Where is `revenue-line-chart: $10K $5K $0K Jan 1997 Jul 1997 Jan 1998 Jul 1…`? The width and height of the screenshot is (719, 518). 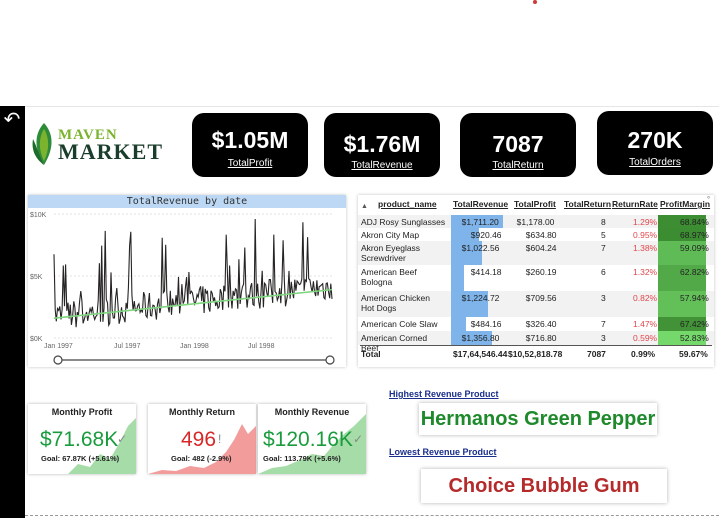 revenue-line-chart: $10K $5K $0K Jan 1997 Jul 1997 Jan 1998 Jul 1… is located at coordinates (187, 287).